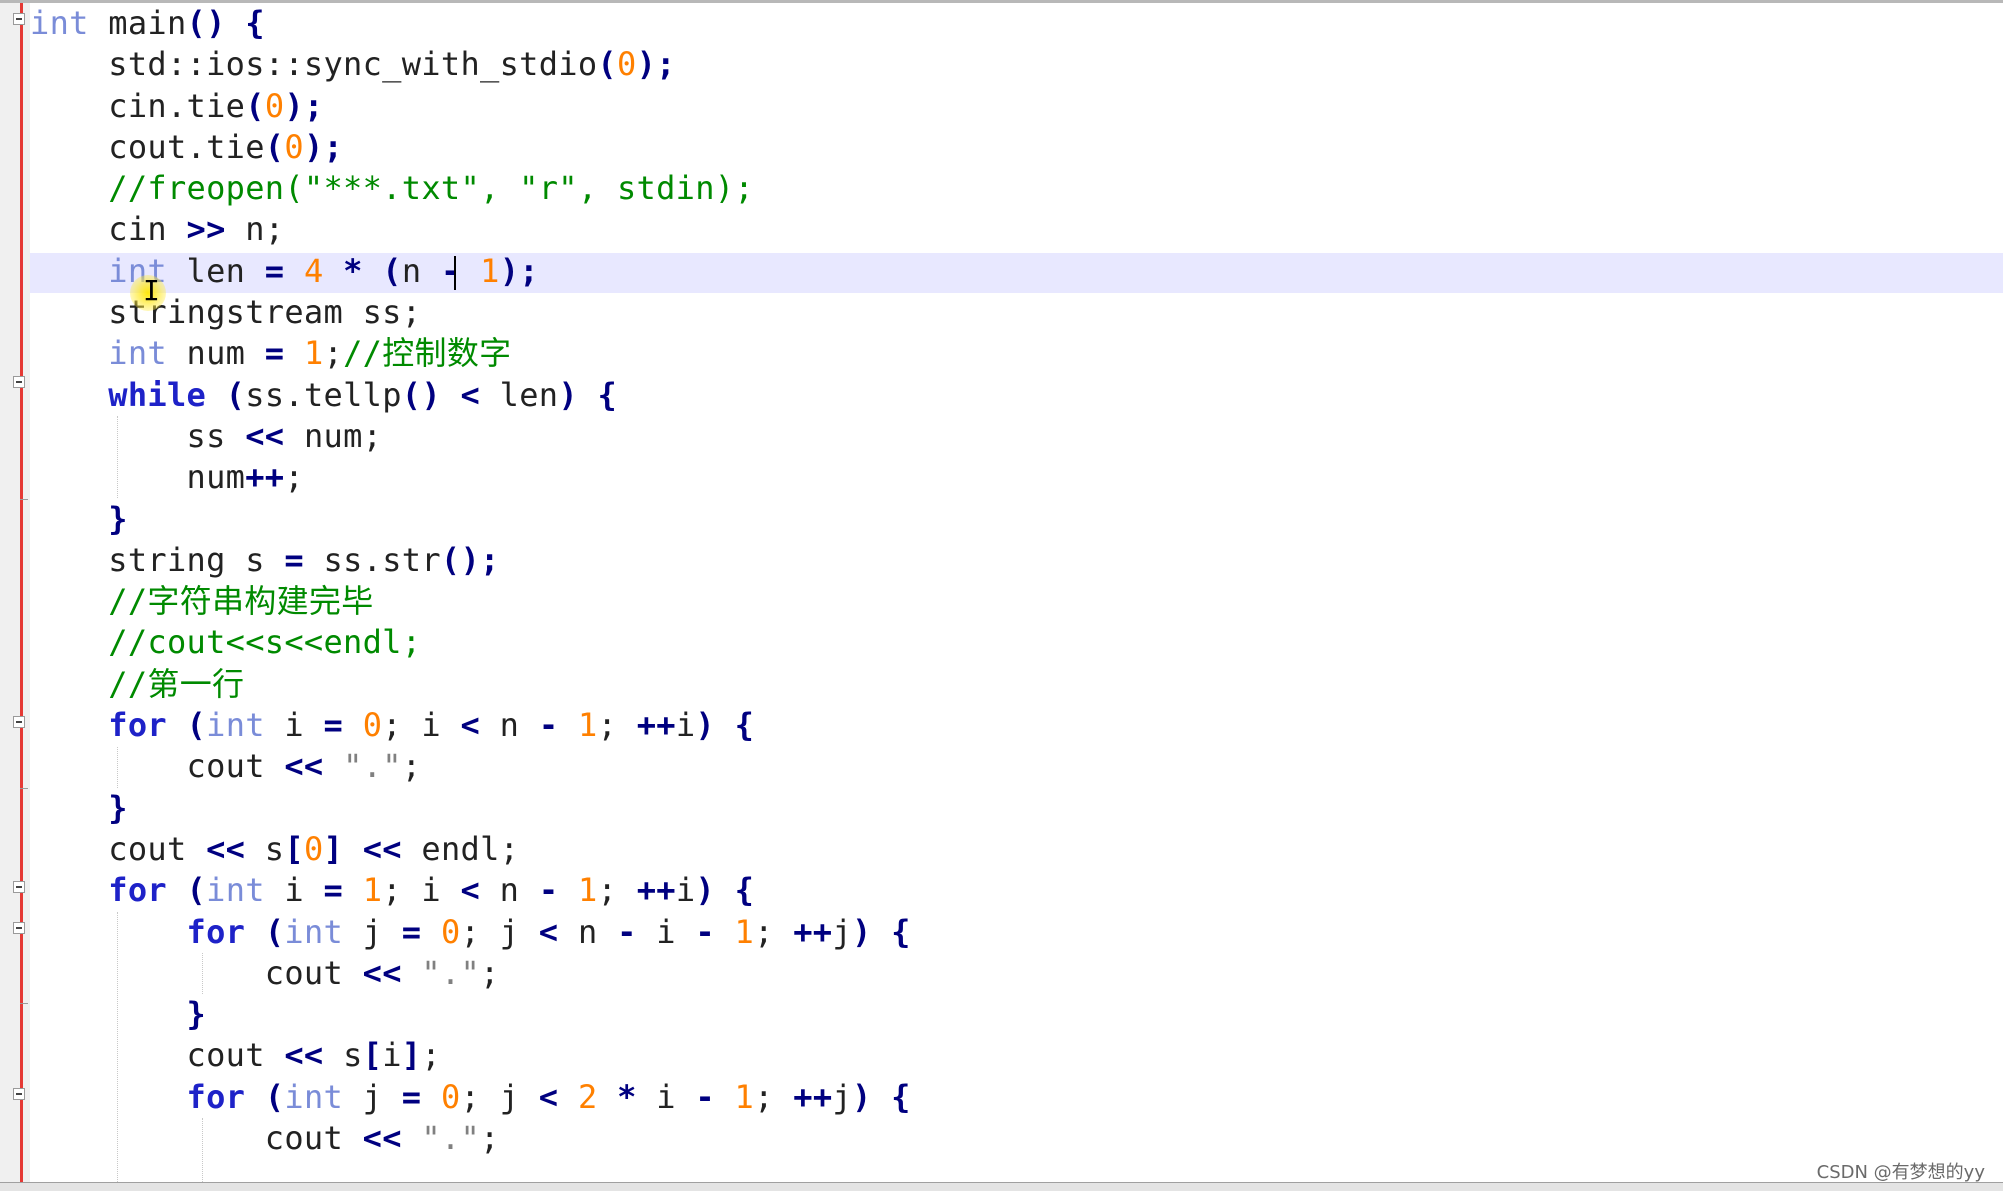 This screenshot has height=1191, width=2003. Describe the element at coordinates (1016, 890) in the screenshot. I see `code-line: for (int i = 1; i < n - 1; ++i) {` at that location.